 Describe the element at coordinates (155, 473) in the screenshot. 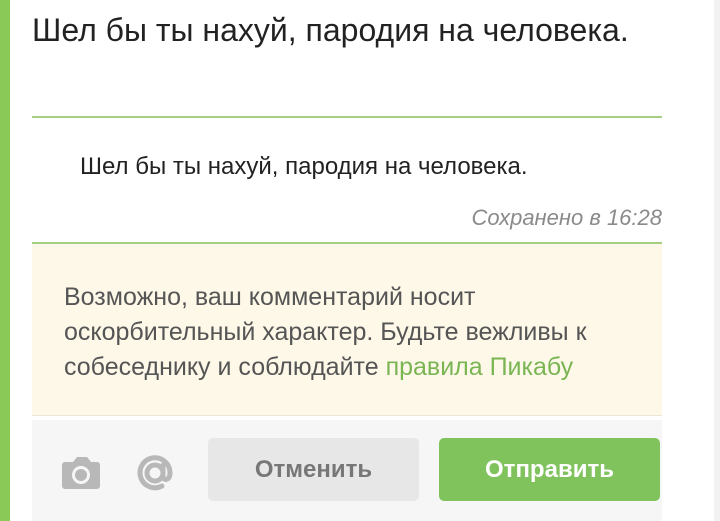

I see `at-icon` at that location.